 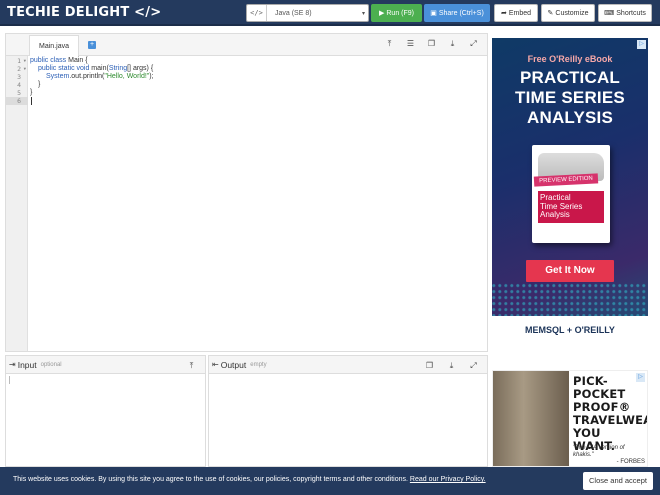 I want to click on ad-brand-logo: MEMSQL + O'REILLY, so click(x=570, y=330).